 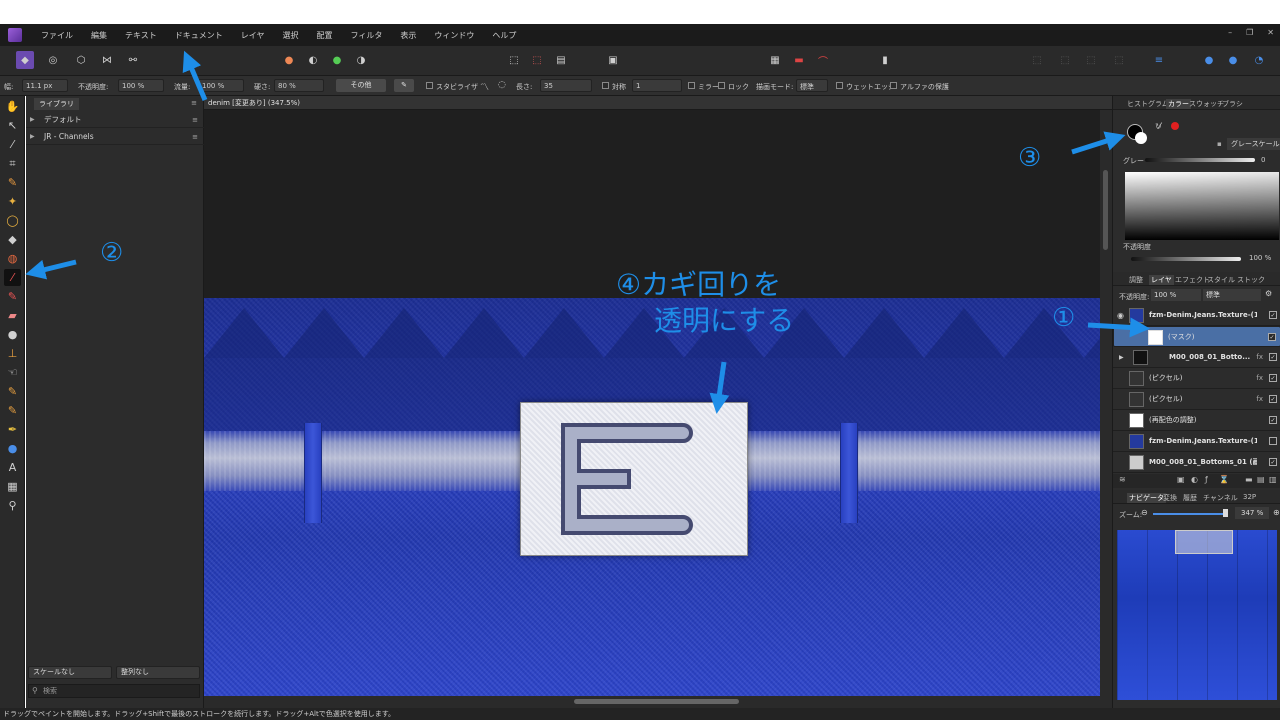 I want to click on arrow-to-buckle, so click(x=719, y=387).